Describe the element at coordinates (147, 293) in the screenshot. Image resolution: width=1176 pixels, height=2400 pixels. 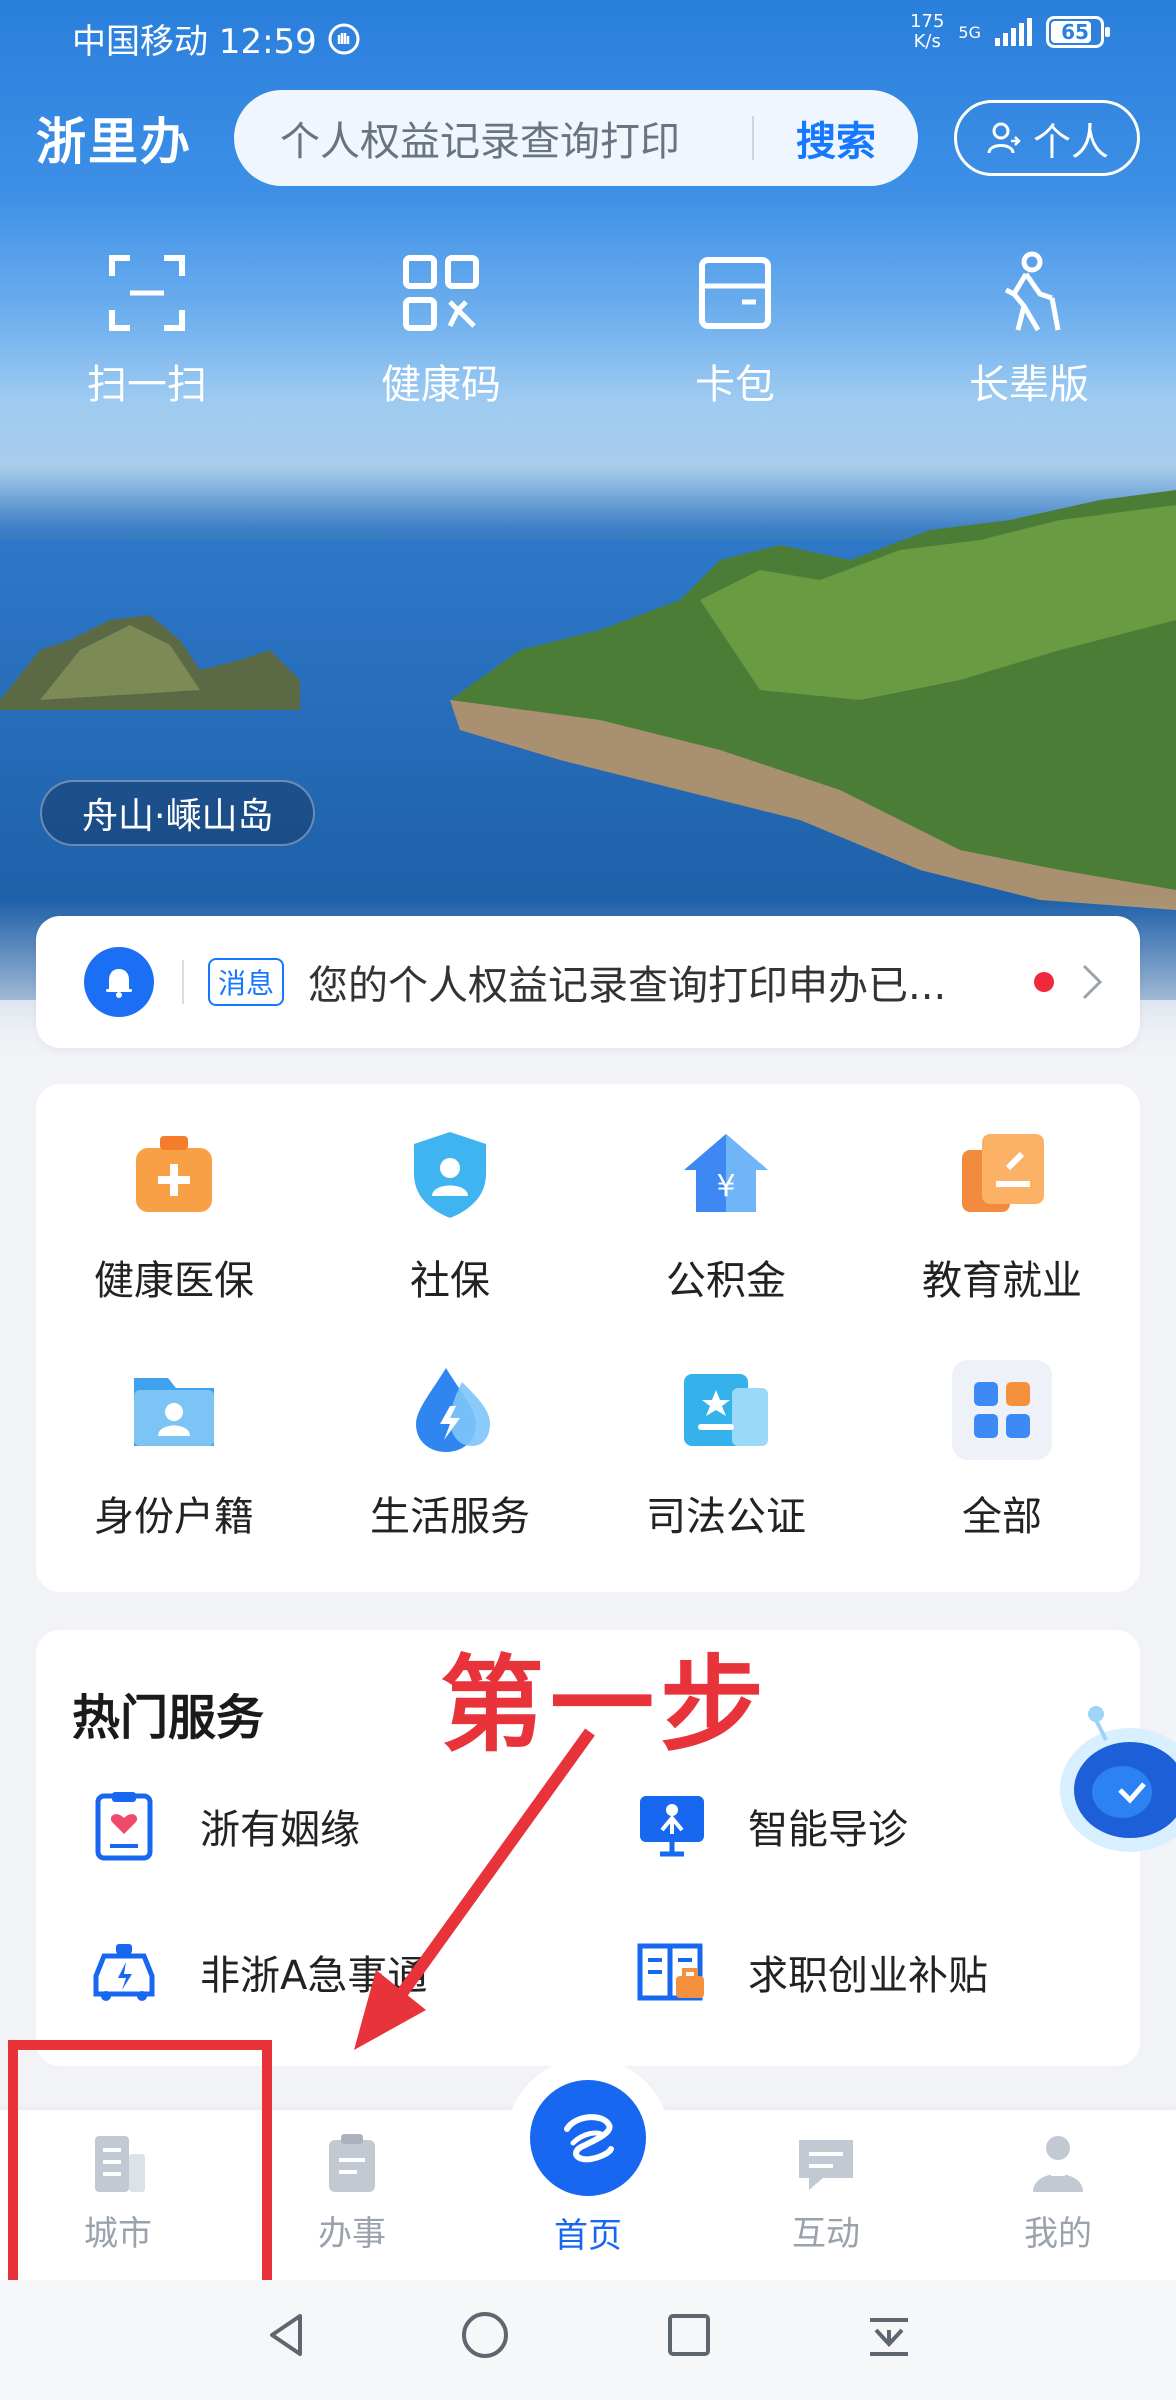
I see `scan-icon` at that location.